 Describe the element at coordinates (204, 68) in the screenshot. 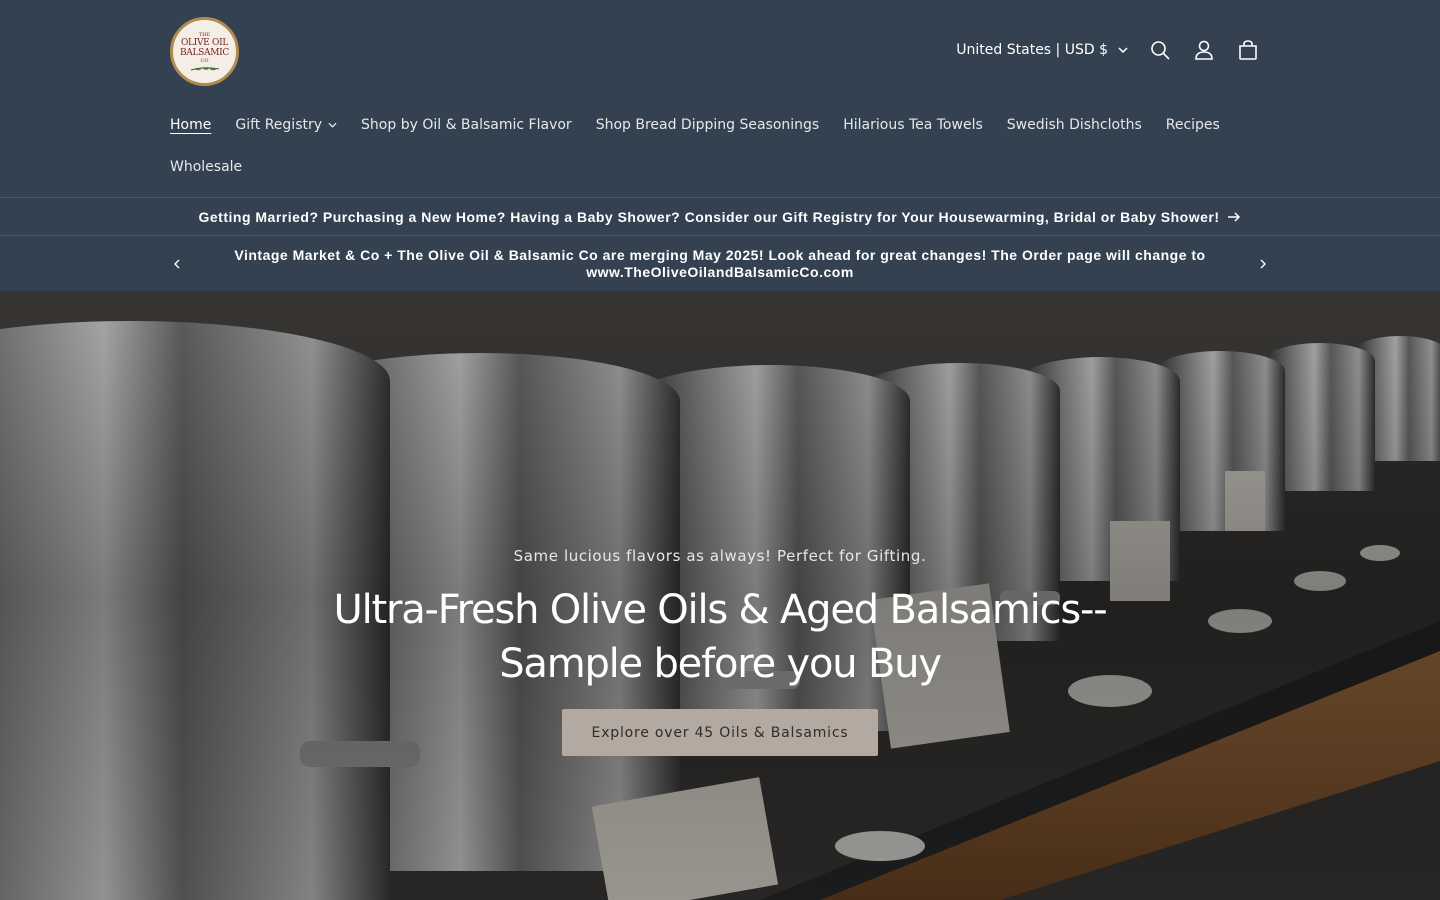

I see `olive-branch-icon` at that location.